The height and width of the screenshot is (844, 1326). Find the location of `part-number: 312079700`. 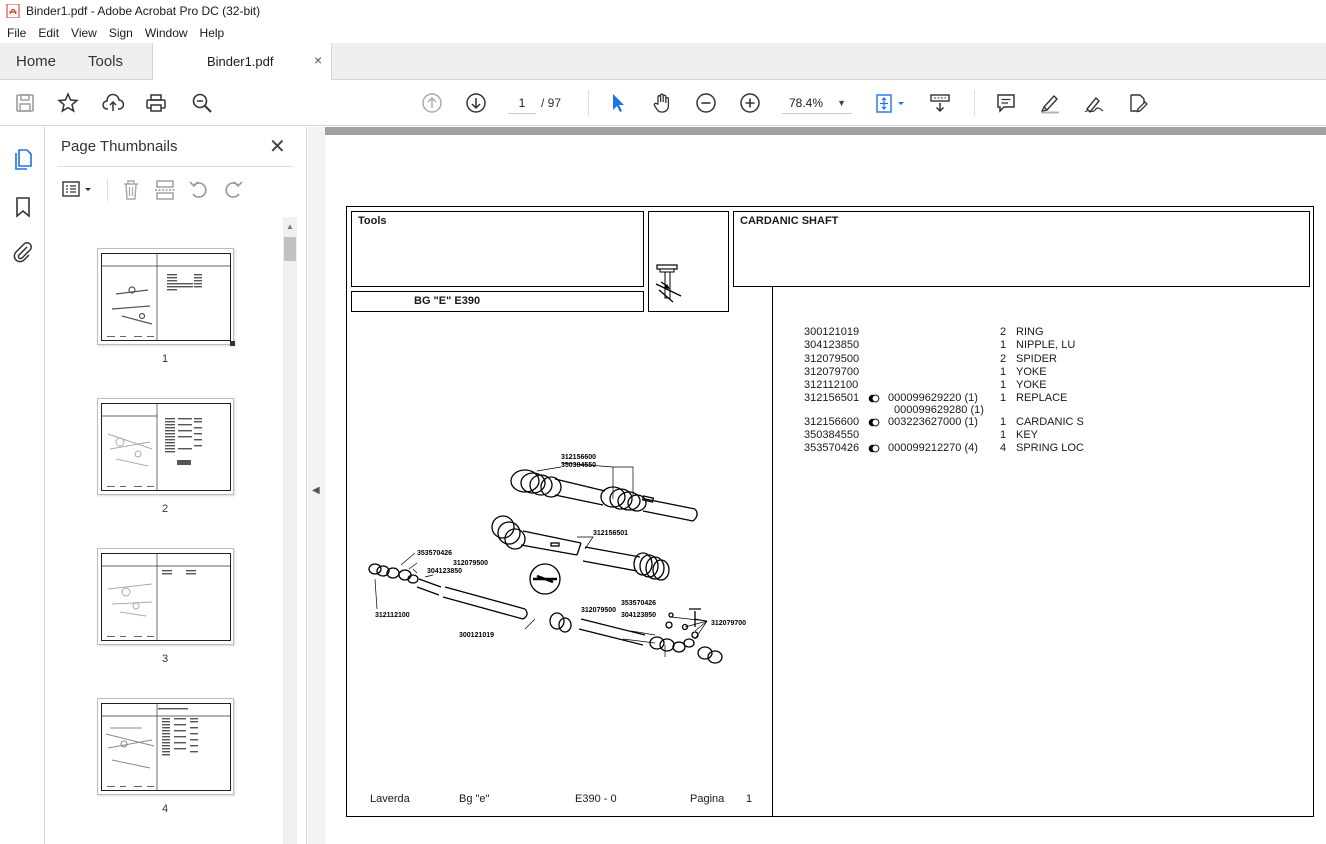

part-number: 312079700 is located at coordinates (832, 371).